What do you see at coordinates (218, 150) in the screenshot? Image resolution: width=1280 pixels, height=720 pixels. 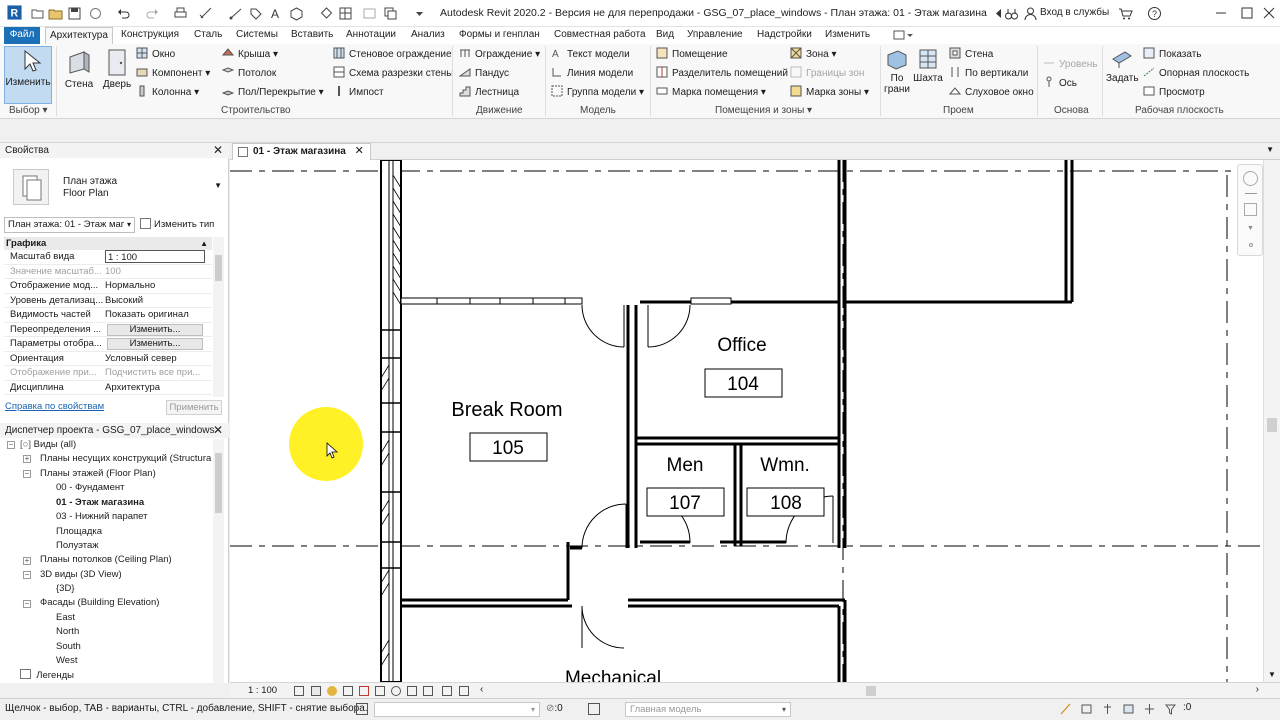 I see `close-properties-icon: ✕` at bounding box center [218, 150].